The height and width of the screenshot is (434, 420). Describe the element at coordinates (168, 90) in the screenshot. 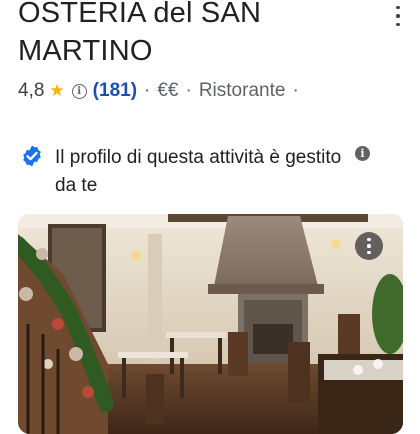

I see `price-level: €€` at that location.